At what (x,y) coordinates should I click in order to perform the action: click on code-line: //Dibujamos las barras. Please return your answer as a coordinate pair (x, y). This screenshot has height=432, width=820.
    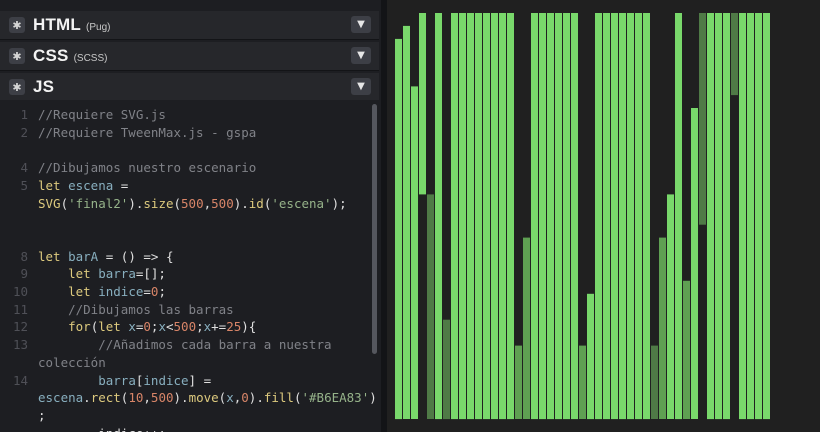
    Looking at the image, I should click on (136, 309).